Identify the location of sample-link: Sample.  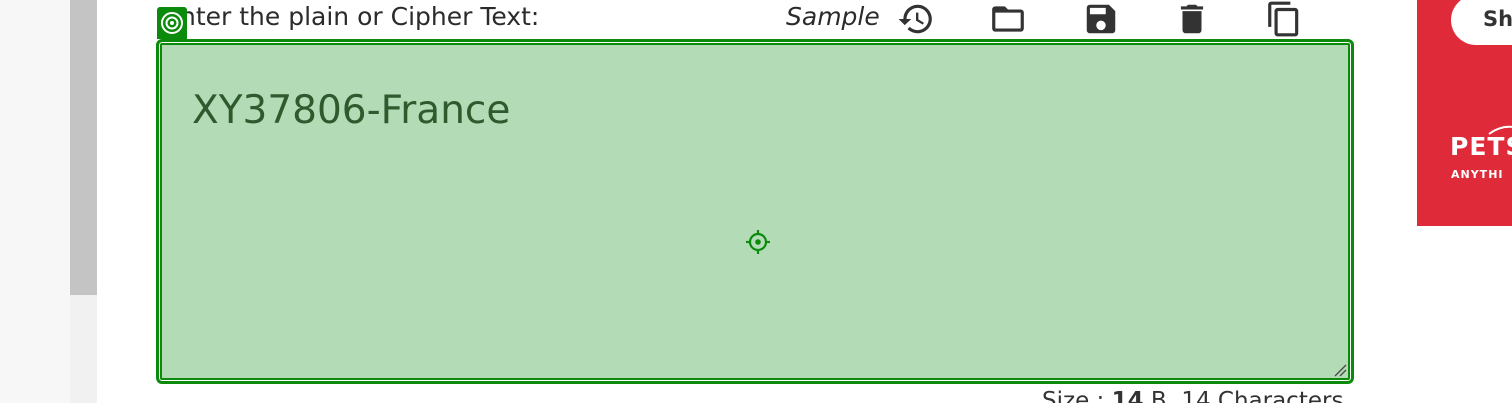
(833, 16).